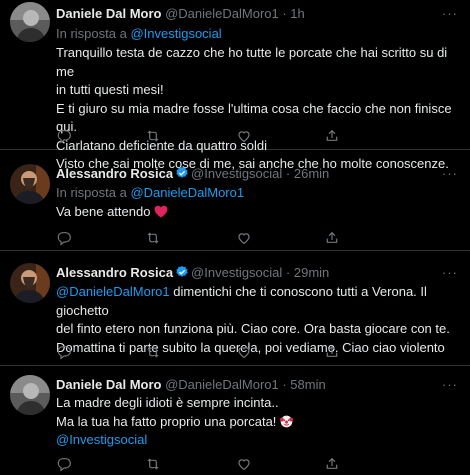  Describe the element at coordinates (307, 384) in the screenshot. I see `timestamp: 58min` at that location.